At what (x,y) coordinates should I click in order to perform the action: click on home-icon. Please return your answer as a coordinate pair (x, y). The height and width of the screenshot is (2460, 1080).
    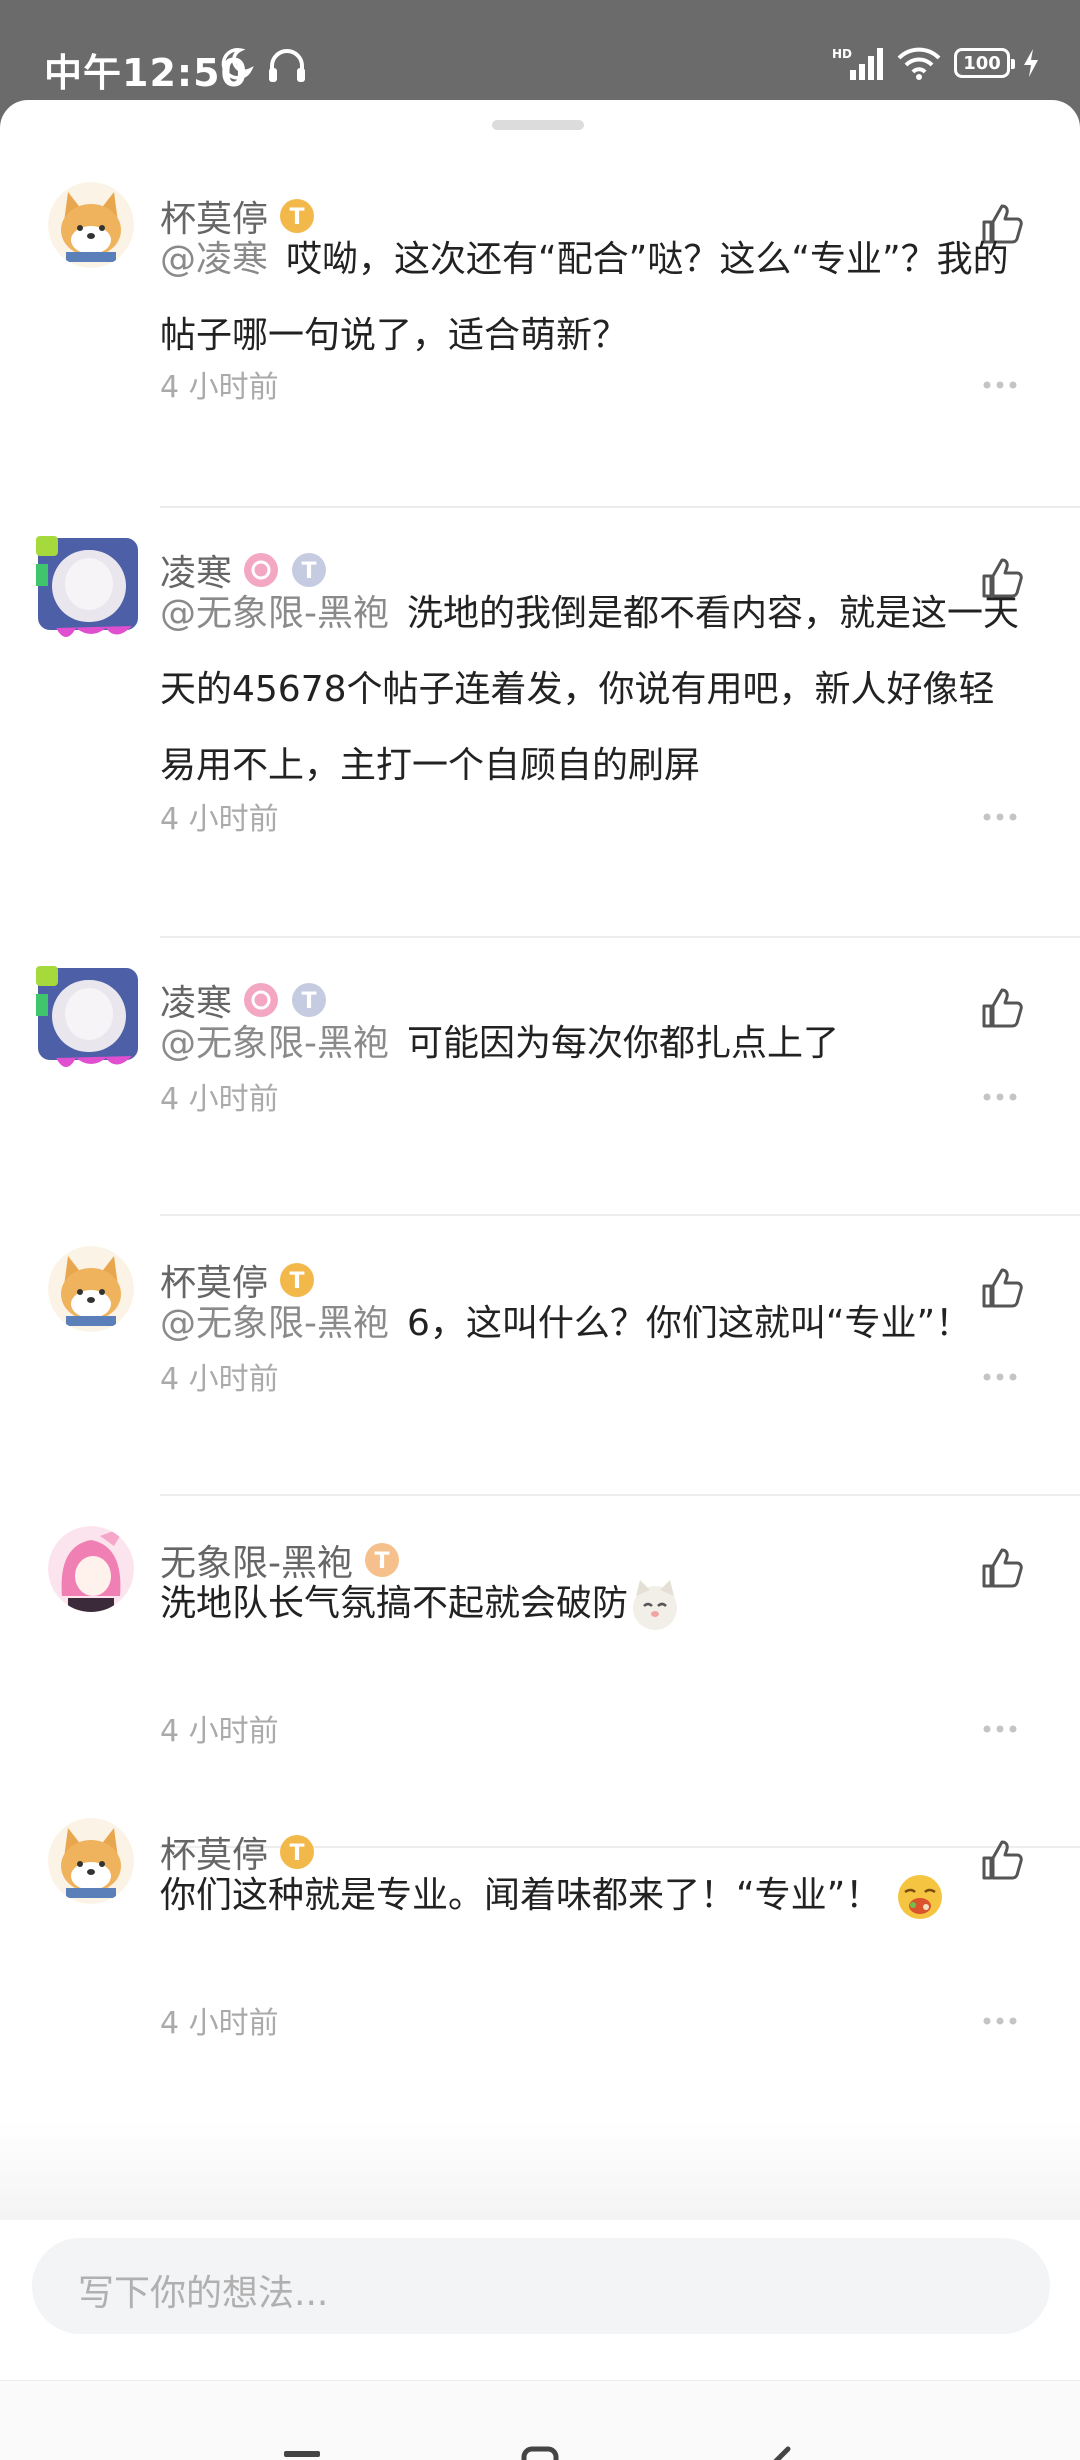
    Looking at the image, I should click on (540, 2451).